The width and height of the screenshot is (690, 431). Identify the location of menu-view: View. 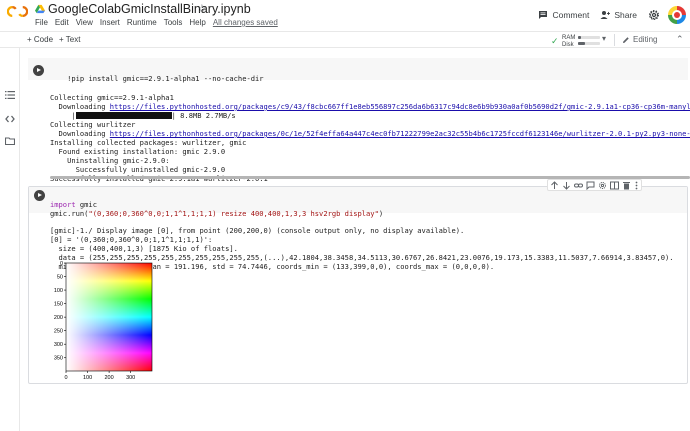
(84, 22).